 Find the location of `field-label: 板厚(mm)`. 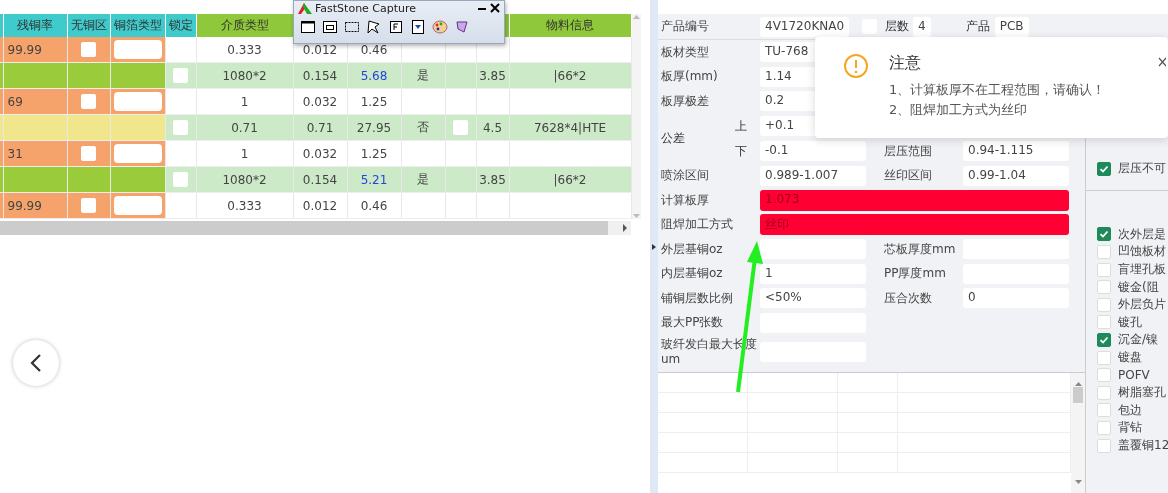

field-label: 板厚(mm) is located at coordinates (689, 77).